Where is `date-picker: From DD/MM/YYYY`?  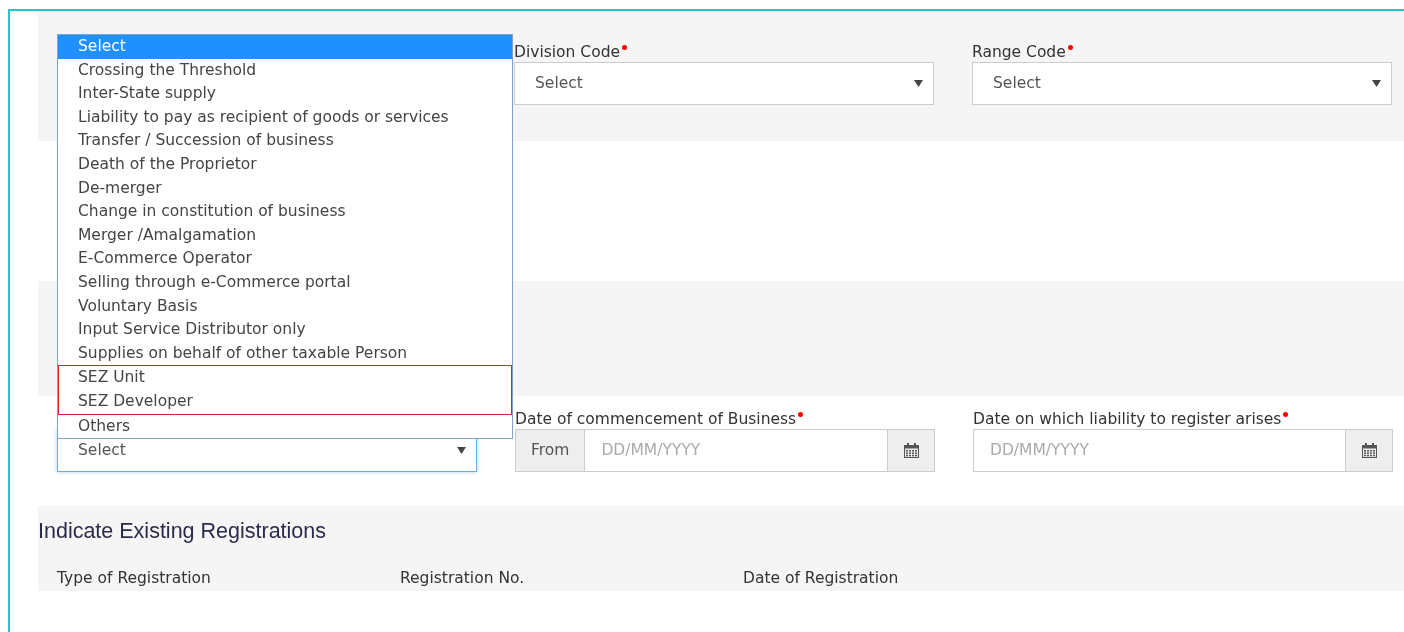 date-picker: From DD/MM/YYYY is located at coordinates (725, 450).